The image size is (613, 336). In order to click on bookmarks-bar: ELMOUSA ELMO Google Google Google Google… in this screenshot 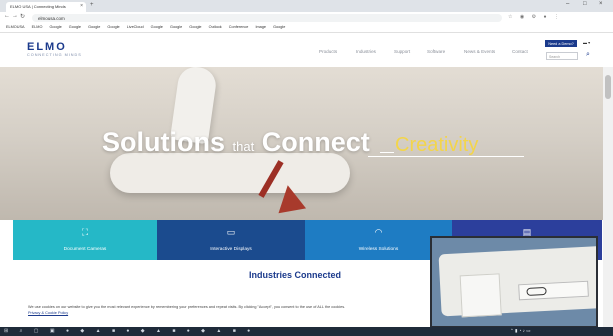, I will do `click(306, 28)`.